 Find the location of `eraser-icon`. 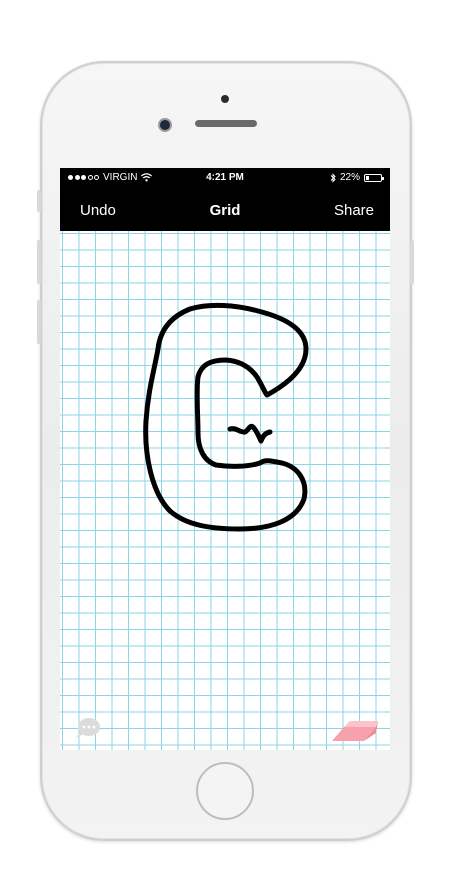

eraser-icon is located at coordinates (354, 730).